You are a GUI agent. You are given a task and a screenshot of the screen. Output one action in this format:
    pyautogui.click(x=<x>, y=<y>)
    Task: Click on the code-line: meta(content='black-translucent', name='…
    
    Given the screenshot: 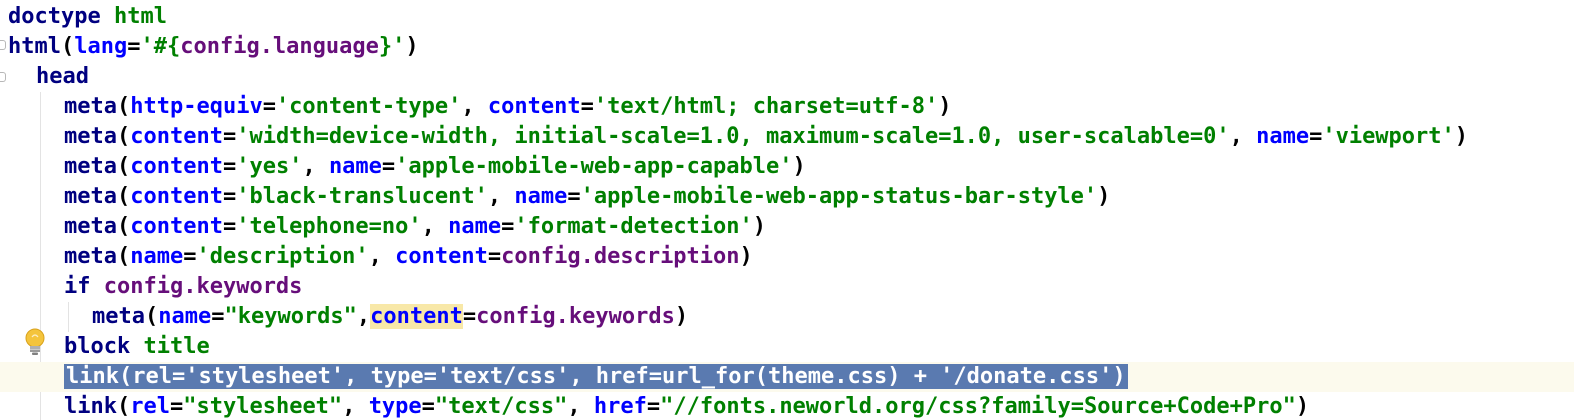 What is the action you would take?
    pyautogui.click(x=787, y=197)
    